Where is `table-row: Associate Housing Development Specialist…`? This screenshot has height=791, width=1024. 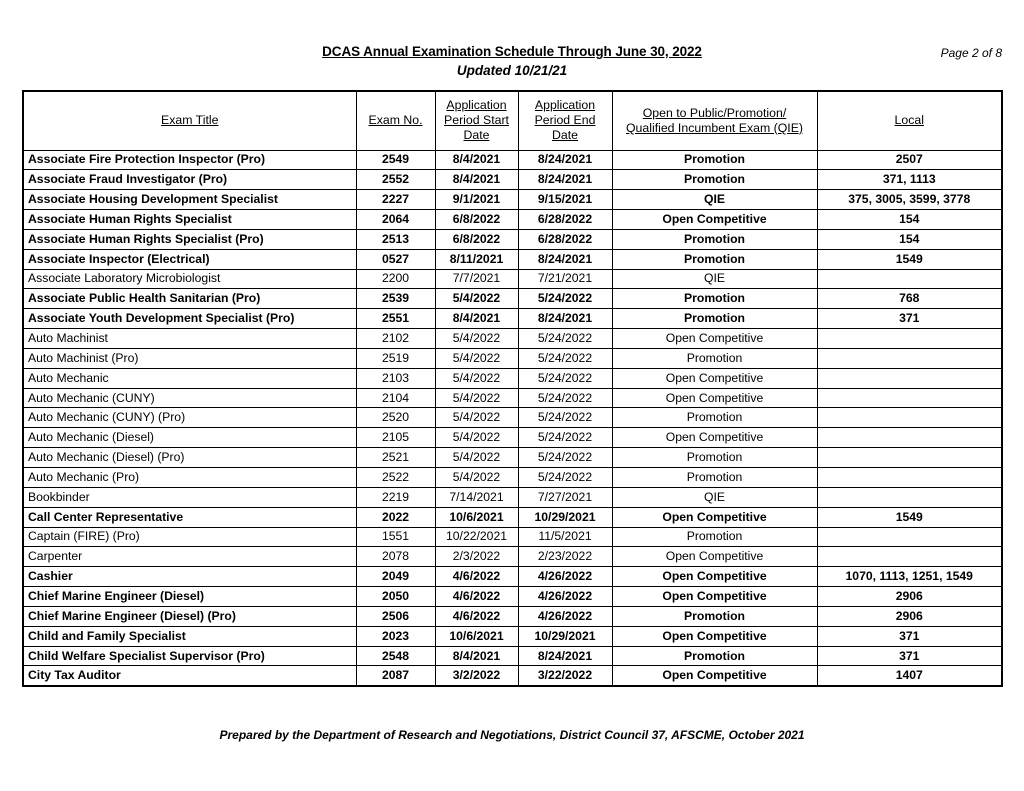 table-row: Associate Housing Development Specialist… is located at coordinates (512, 200).